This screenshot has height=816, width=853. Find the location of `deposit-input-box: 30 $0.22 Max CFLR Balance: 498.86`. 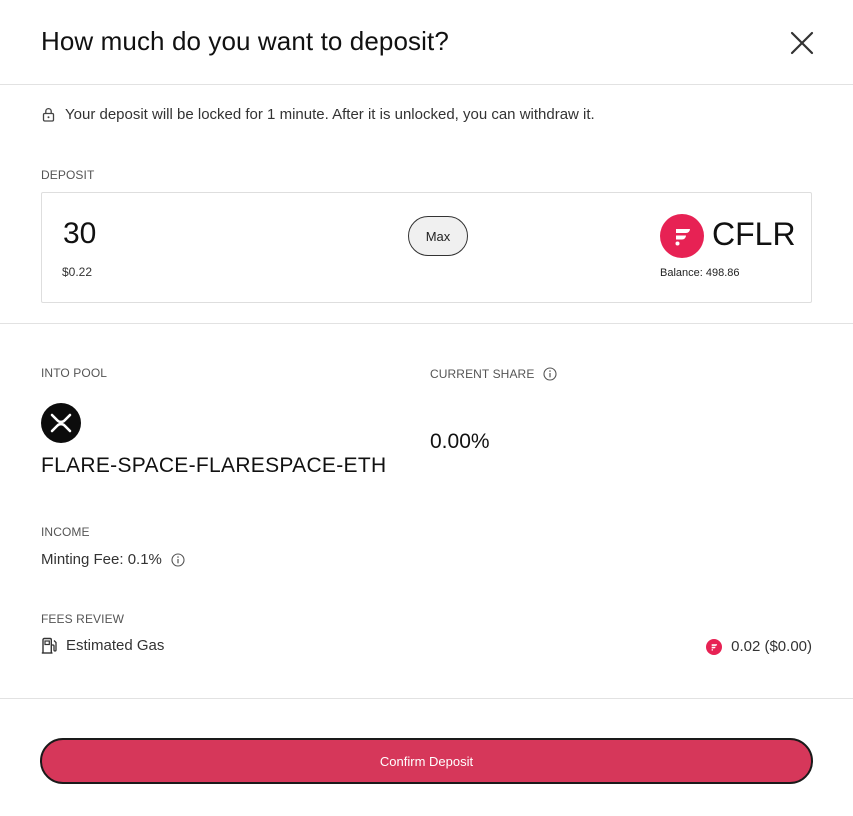

deposit-input-box: 30 $0.22 Max CFLR Balance: 498.86 is located at coordinates (426, 247).